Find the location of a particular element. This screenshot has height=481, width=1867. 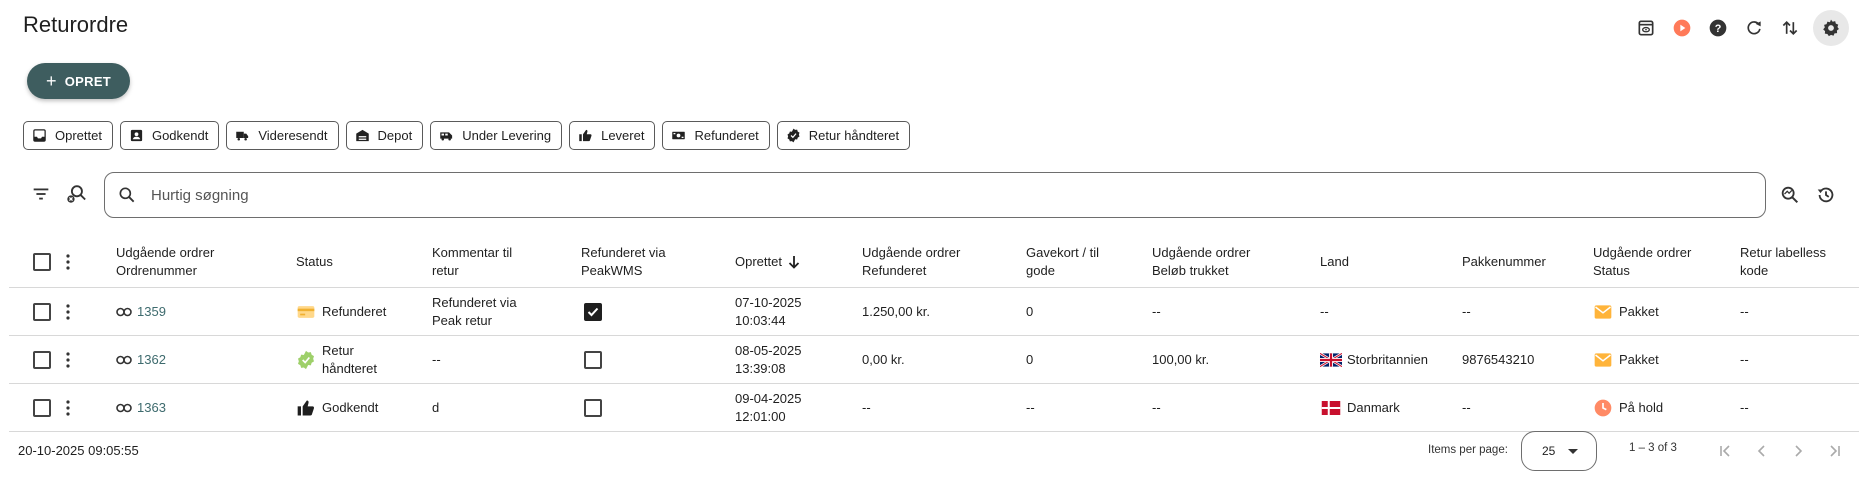

clear-search-filter-icon is located at coordinates (76, 194).